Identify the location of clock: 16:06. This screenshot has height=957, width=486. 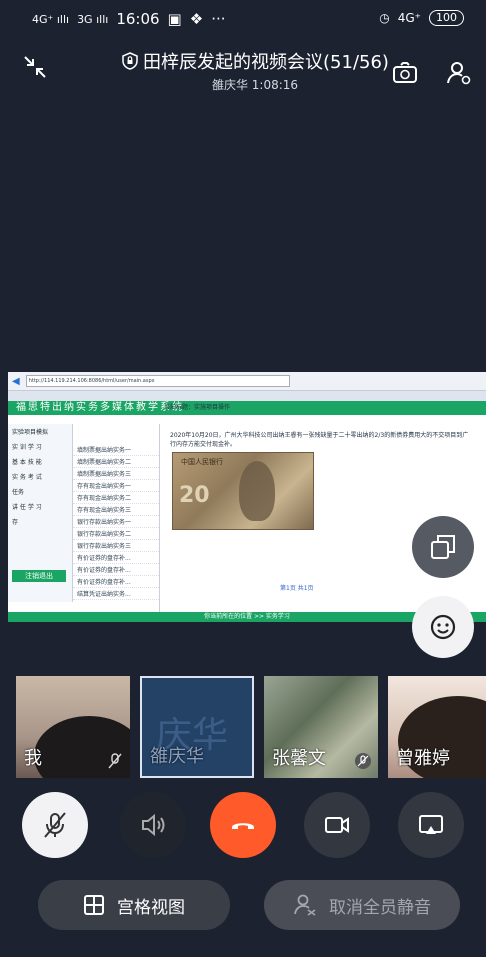
(138, 19).